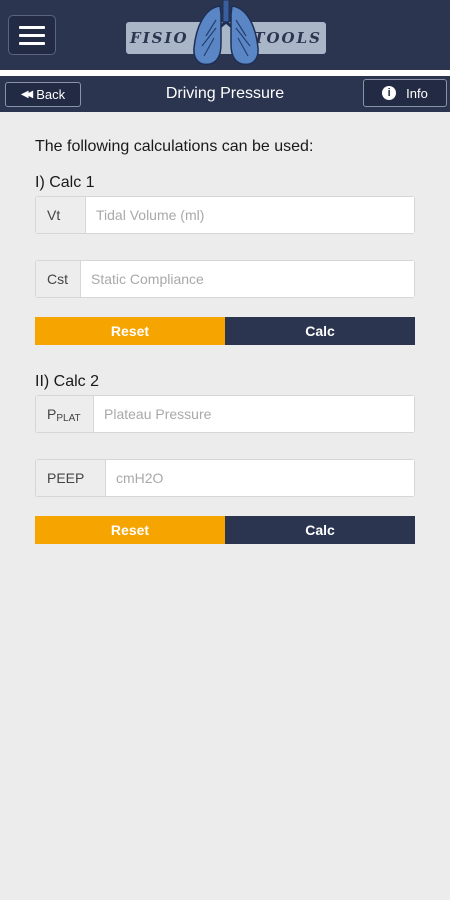 The width and height of the screenshot is (450, 900). I want to click on calc1-reset-button: Reset, so click(130, 331).